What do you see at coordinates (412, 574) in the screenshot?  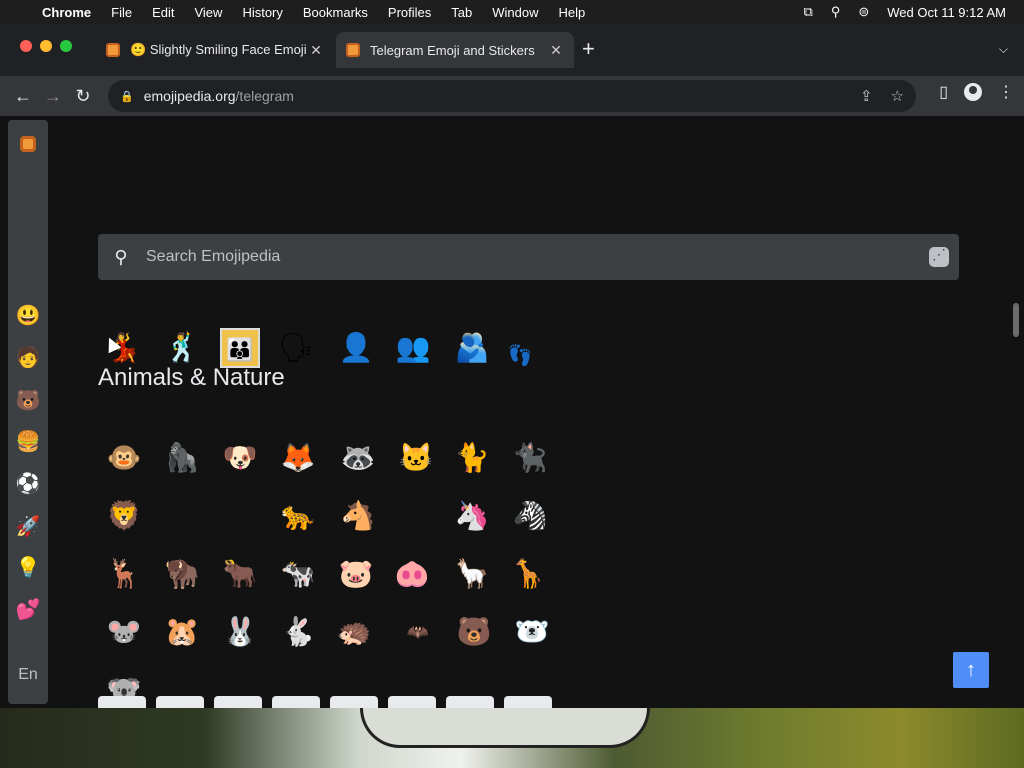 I see `emoji-cell: 🐽` at bounding box center [412, 574].